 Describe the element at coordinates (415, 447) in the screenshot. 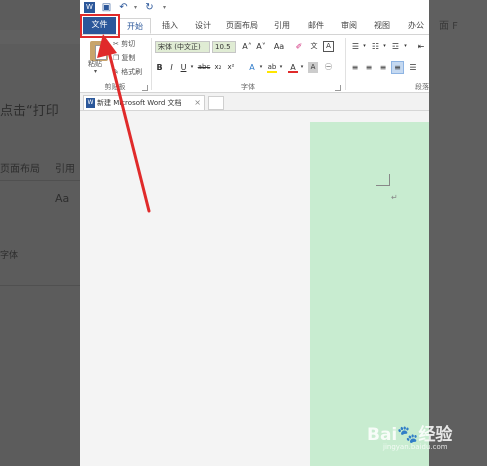

I see `watermark-subtext: jingyan.baidu.com` at that location.